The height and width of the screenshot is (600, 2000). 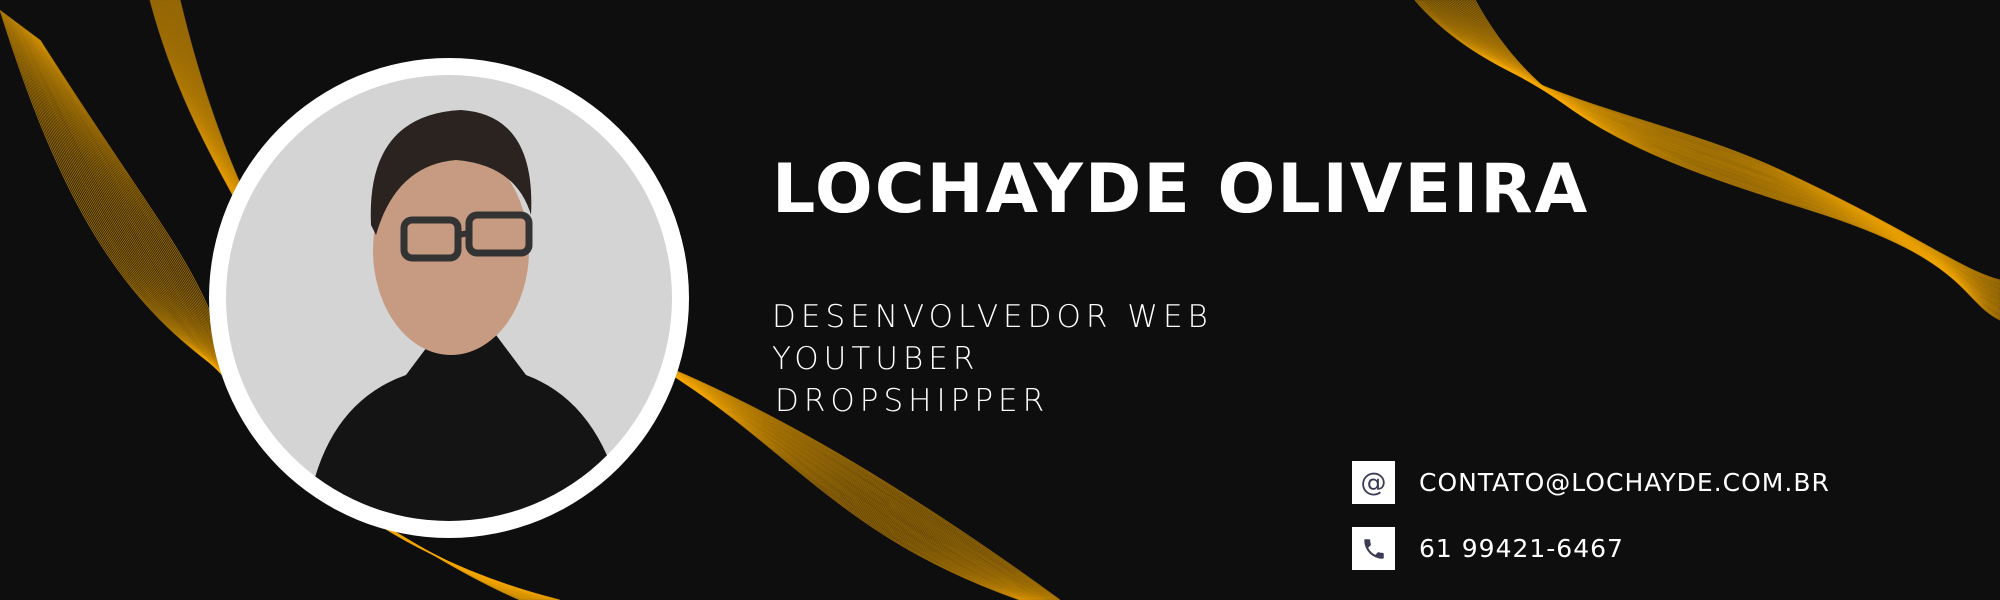 What do you see at coordinates (1181, 189) in the screenshot?
I see `profile-name: LOCHAYDE OLIVEIRA` at bounding box center [1181, 189].